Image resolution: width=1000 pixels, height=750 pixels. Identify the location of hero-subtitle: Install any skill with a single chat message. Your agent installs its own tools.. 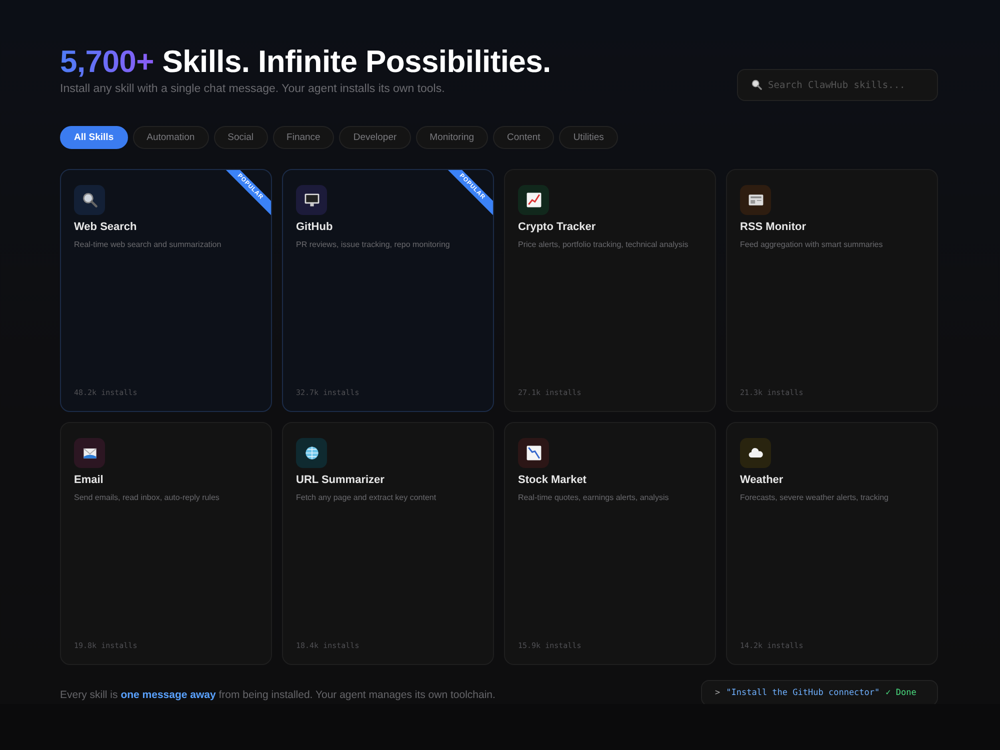
(253, 89).